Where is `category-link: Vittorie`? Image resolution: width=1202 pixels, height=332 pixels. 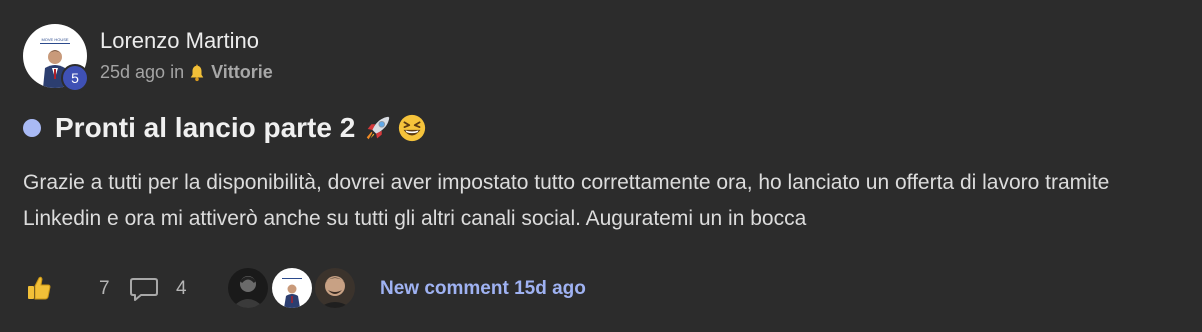
category-link: Vittorie is located at coordinates (242, 72).